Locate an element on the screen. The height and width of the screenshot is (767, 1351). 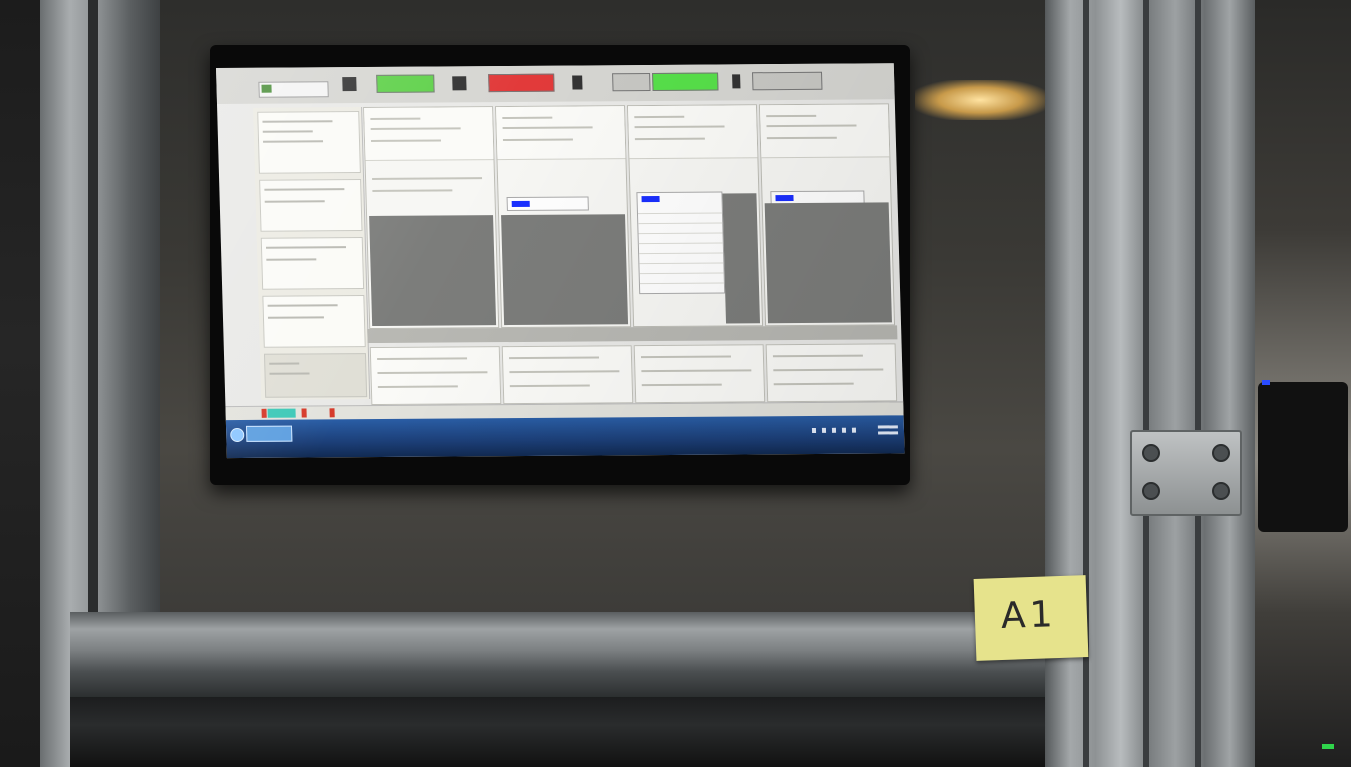
system-tray is located at coordinates (855, 430).